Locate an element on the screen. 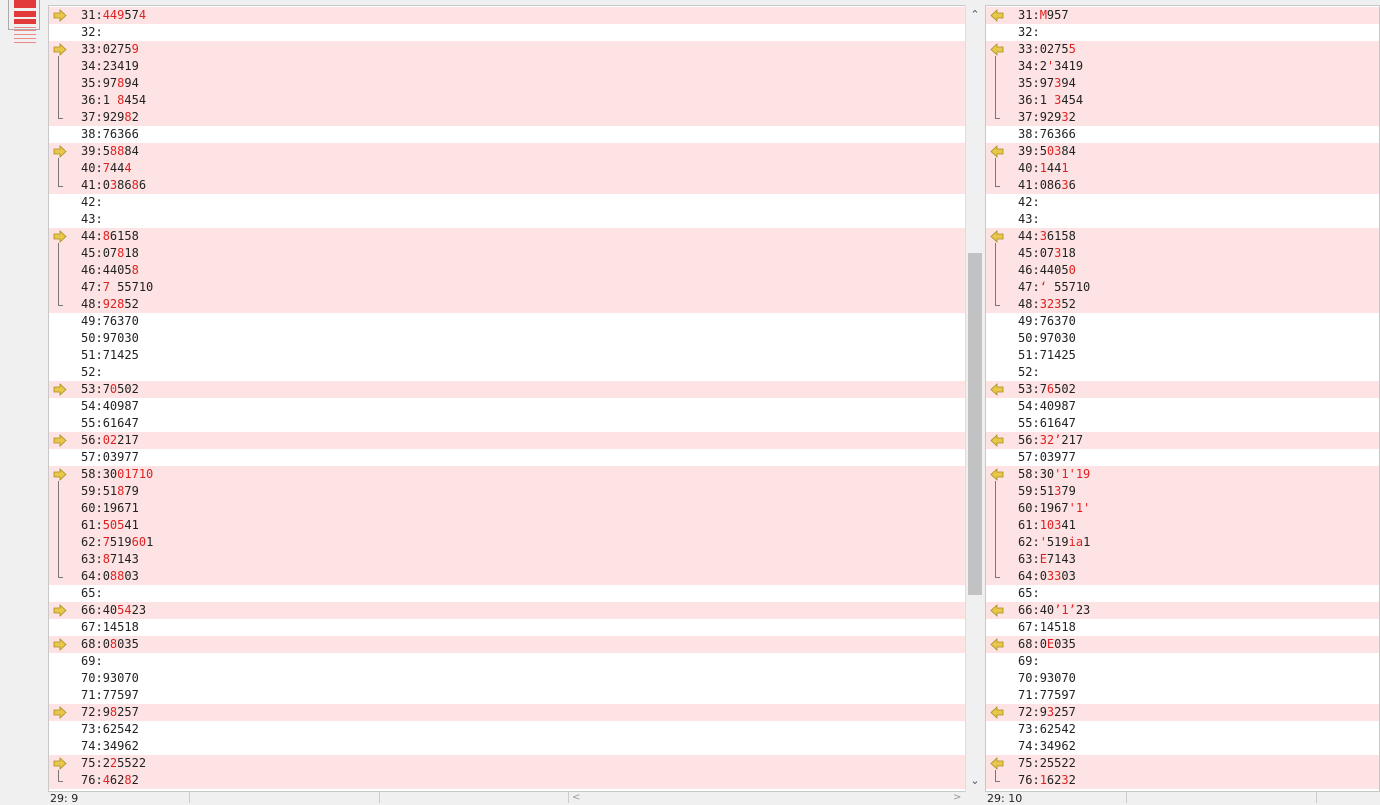 The image size is (1380, 805). scroll-left-icon: < is located at coordinates (576, 797).